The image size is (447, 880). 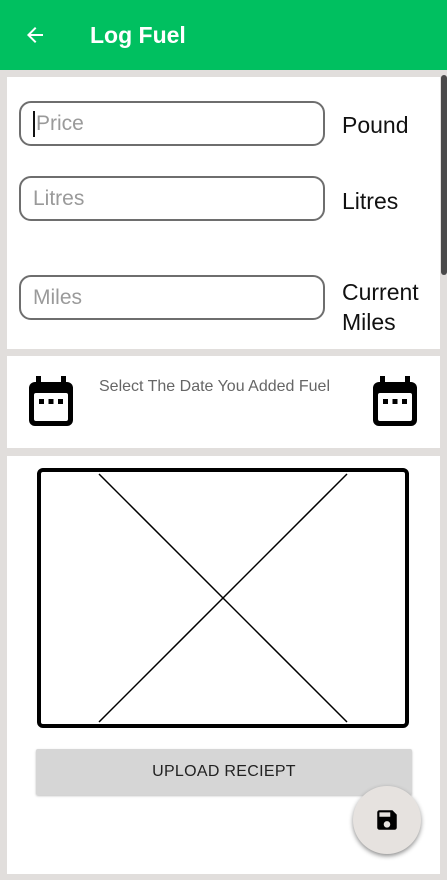 What do you see at coordinates (224, 772) in the screenshot?
I see `upload-receipt-button: UPLOAD RECIEPT` at bounding box center [224, 772].